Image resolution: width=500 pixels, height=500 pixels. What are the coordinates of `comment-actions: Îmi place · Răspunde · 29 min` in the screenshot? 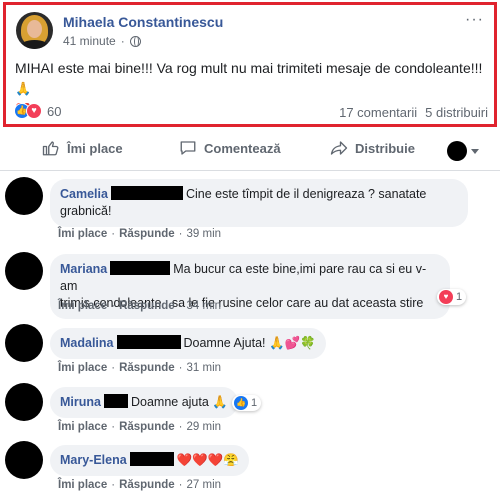 It's located at (140, 427).